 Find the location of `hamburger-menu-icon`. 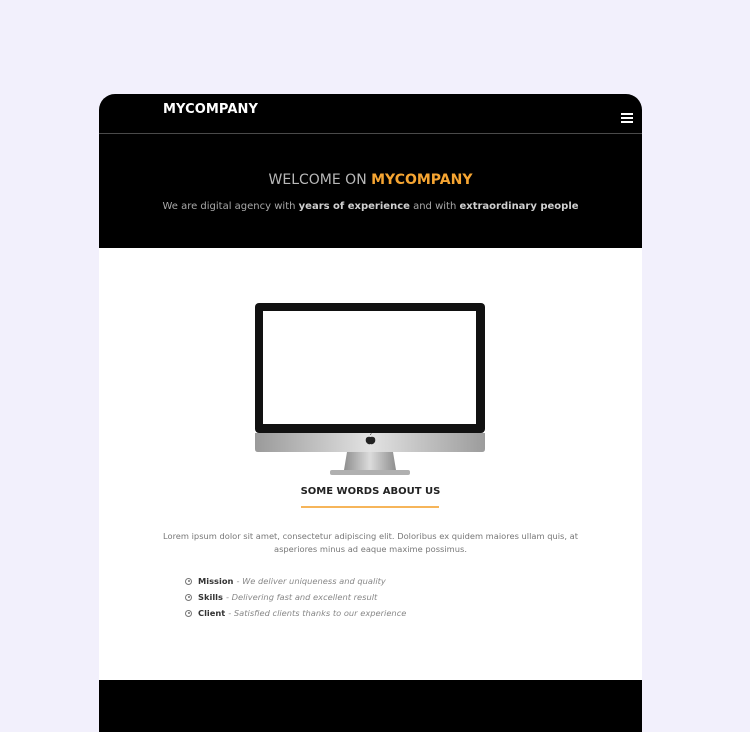

hamburger-menu-icon is located at coordinates (627, 118).